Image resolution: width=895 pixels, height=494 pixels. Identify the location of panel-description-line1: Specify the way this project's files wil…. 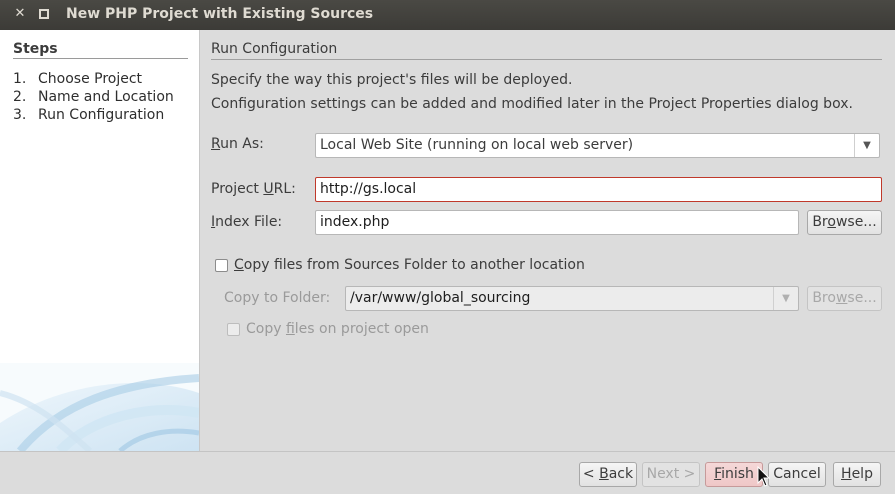
(392, 80).